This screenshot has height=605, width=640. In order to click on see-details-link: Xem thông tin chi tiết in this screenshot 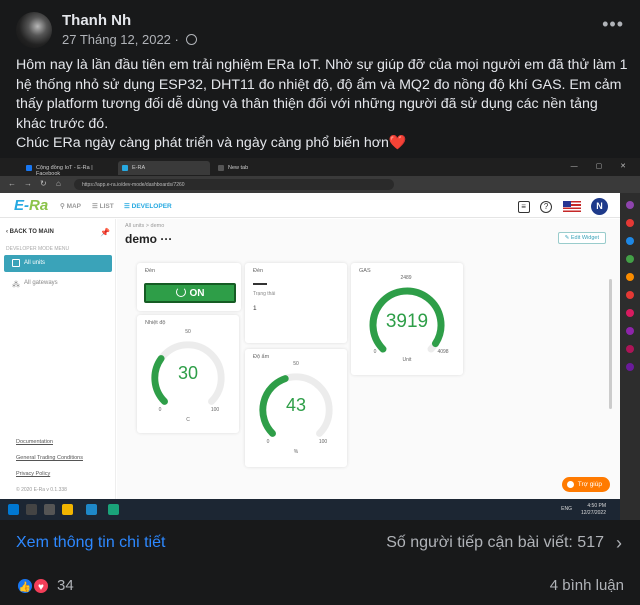, I will do `click(90, 543)`.